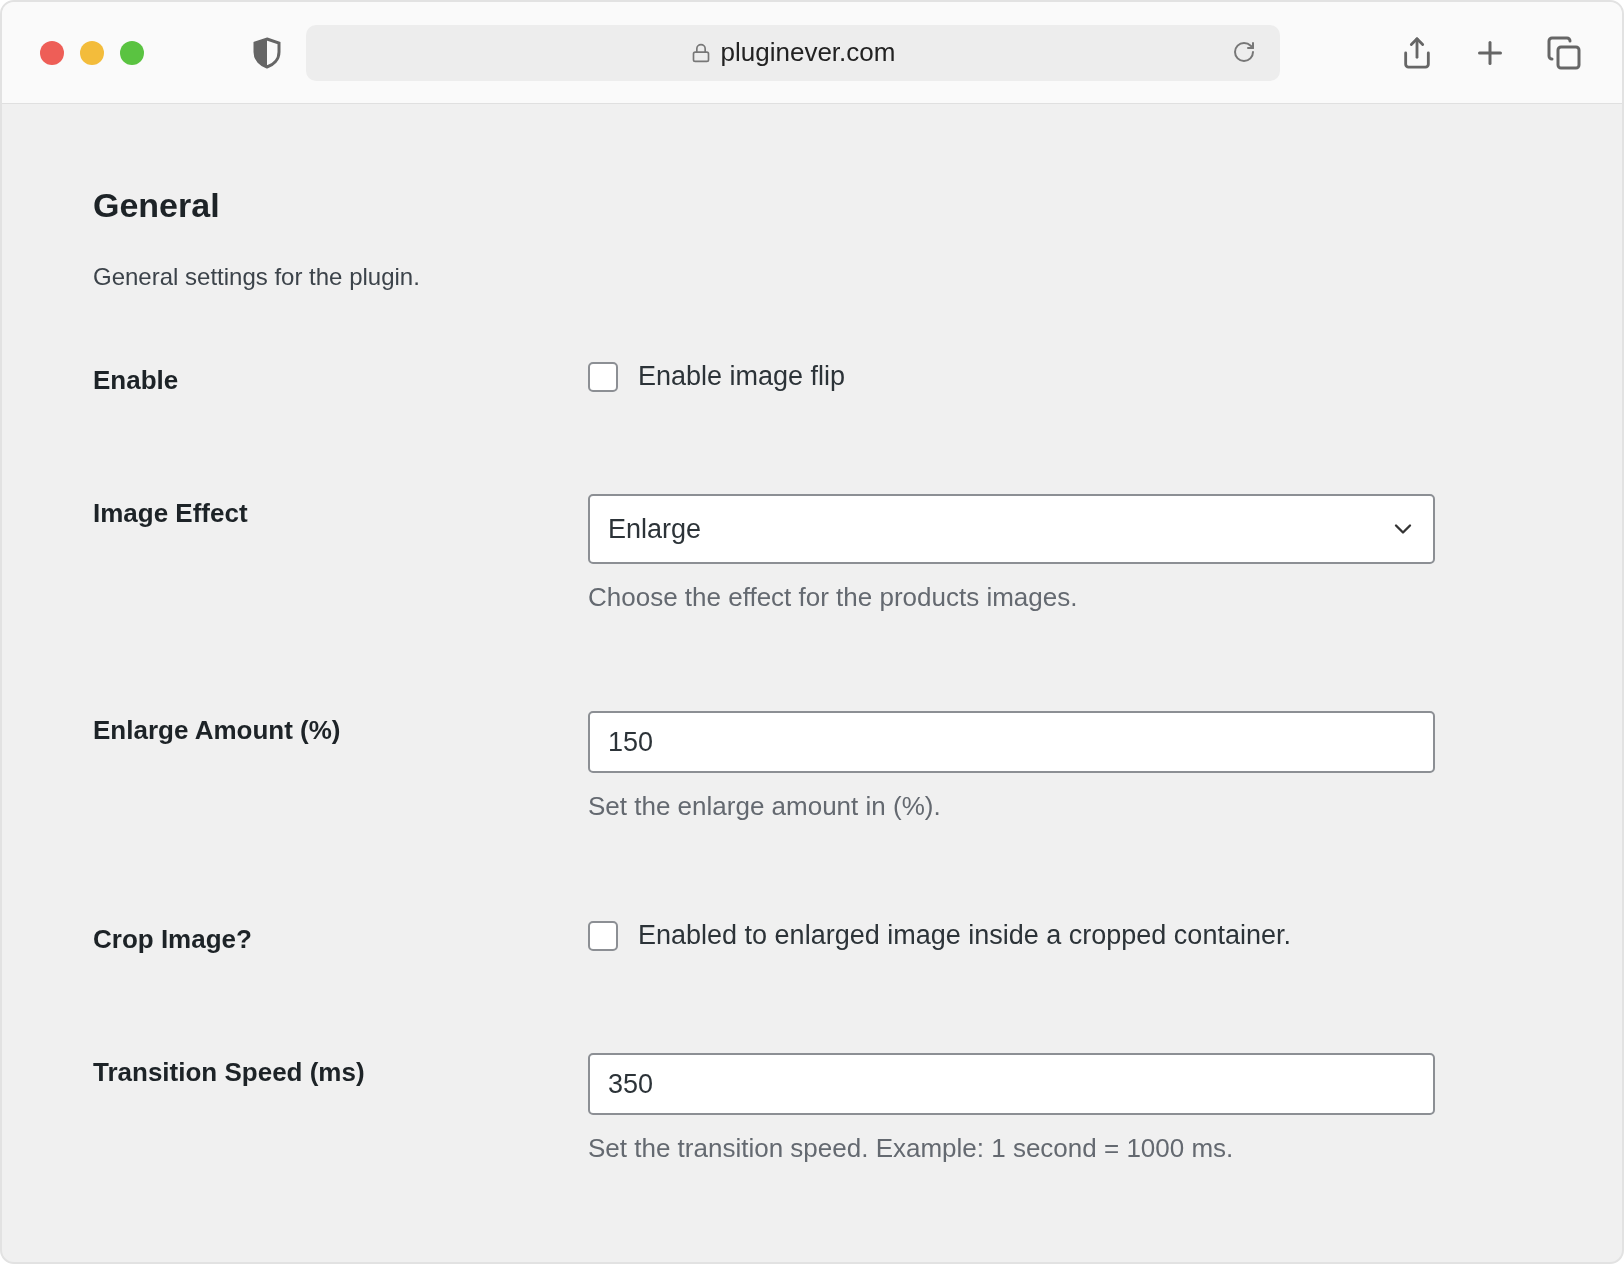 This screenshot has height=1264, width=1624. Describe the element at coordinates (964, 935) in the screenshot. I see `checkbox-label: Enabled to enlarged image inside a cropped container.` at that location.